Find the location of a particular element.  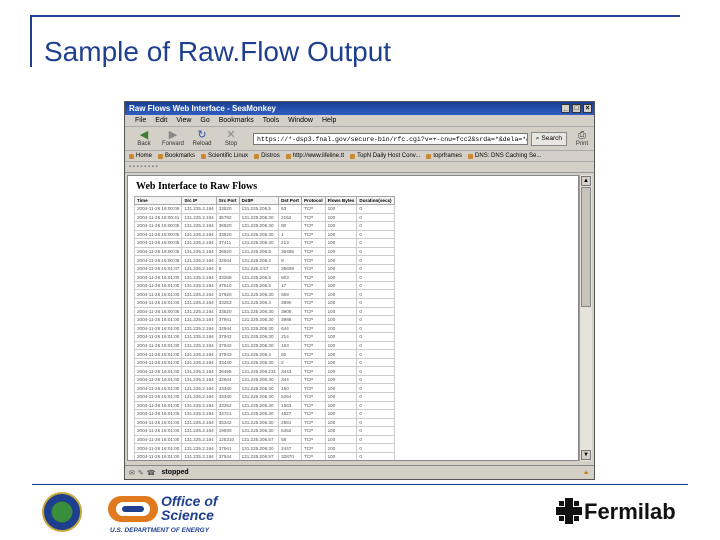

table-cell: 36485 is located at coordinates (290, 251).